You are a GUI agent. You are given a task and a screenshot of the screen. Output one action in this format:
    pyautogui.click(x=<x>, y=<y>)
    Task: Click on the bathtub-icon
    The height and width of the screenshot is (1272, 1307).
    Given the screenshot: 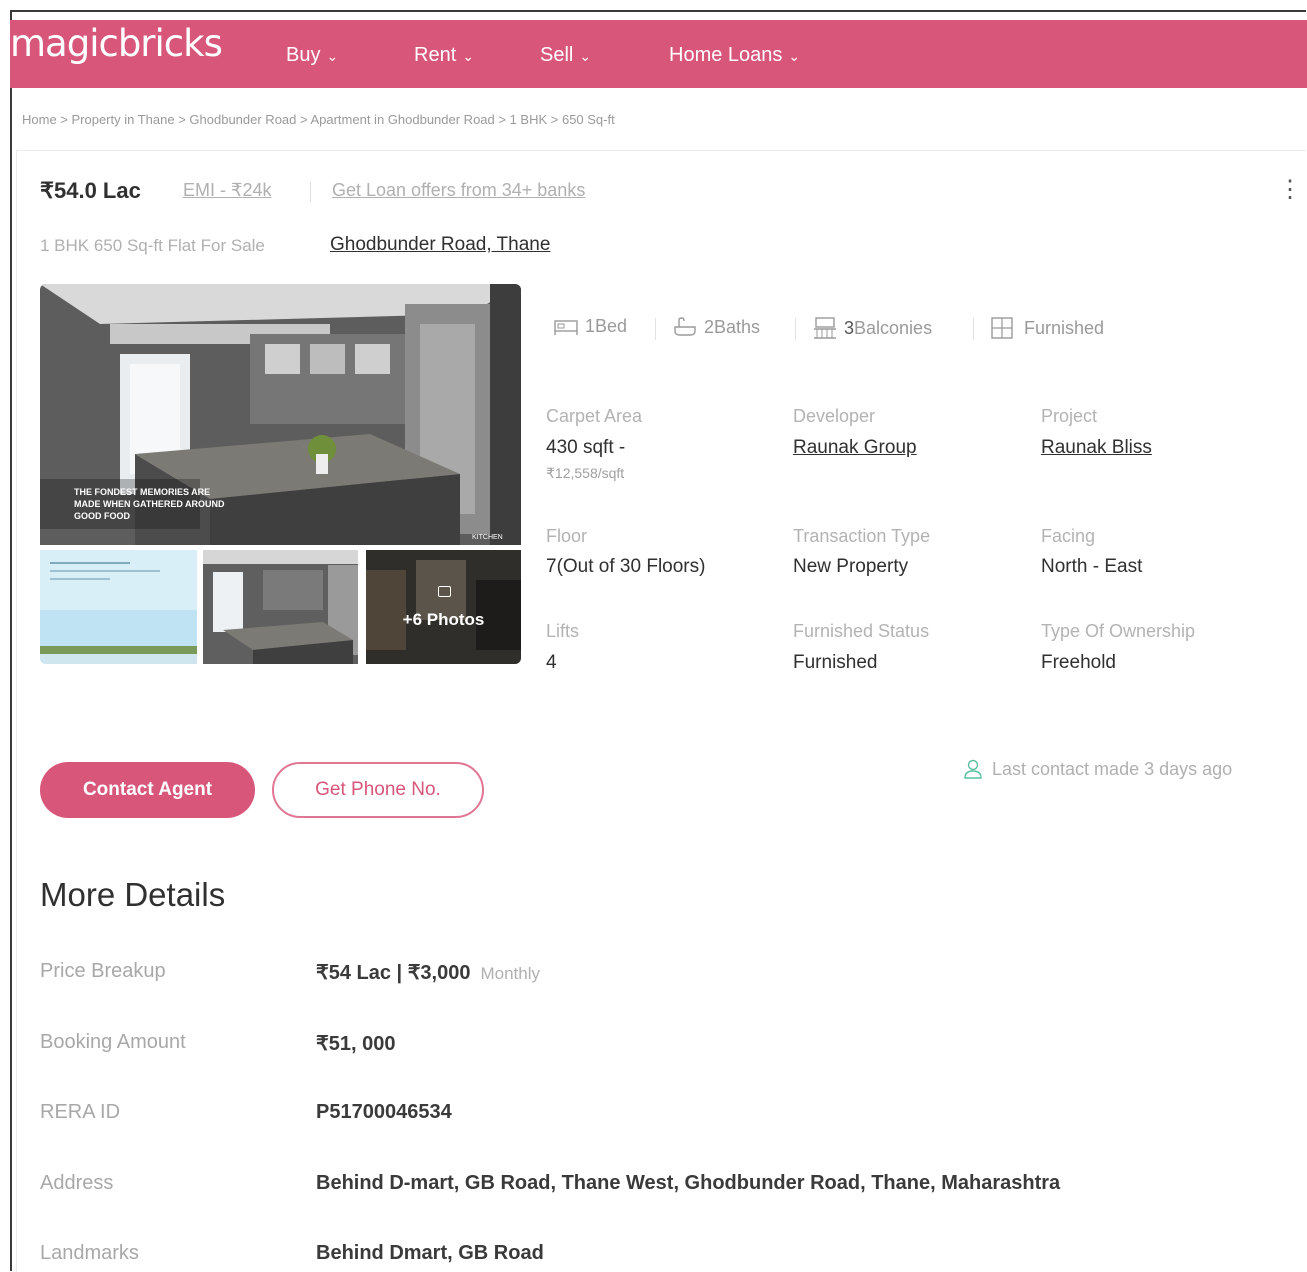 What is the action you would take?
    pyautogui.click(x=685, y=326)
    